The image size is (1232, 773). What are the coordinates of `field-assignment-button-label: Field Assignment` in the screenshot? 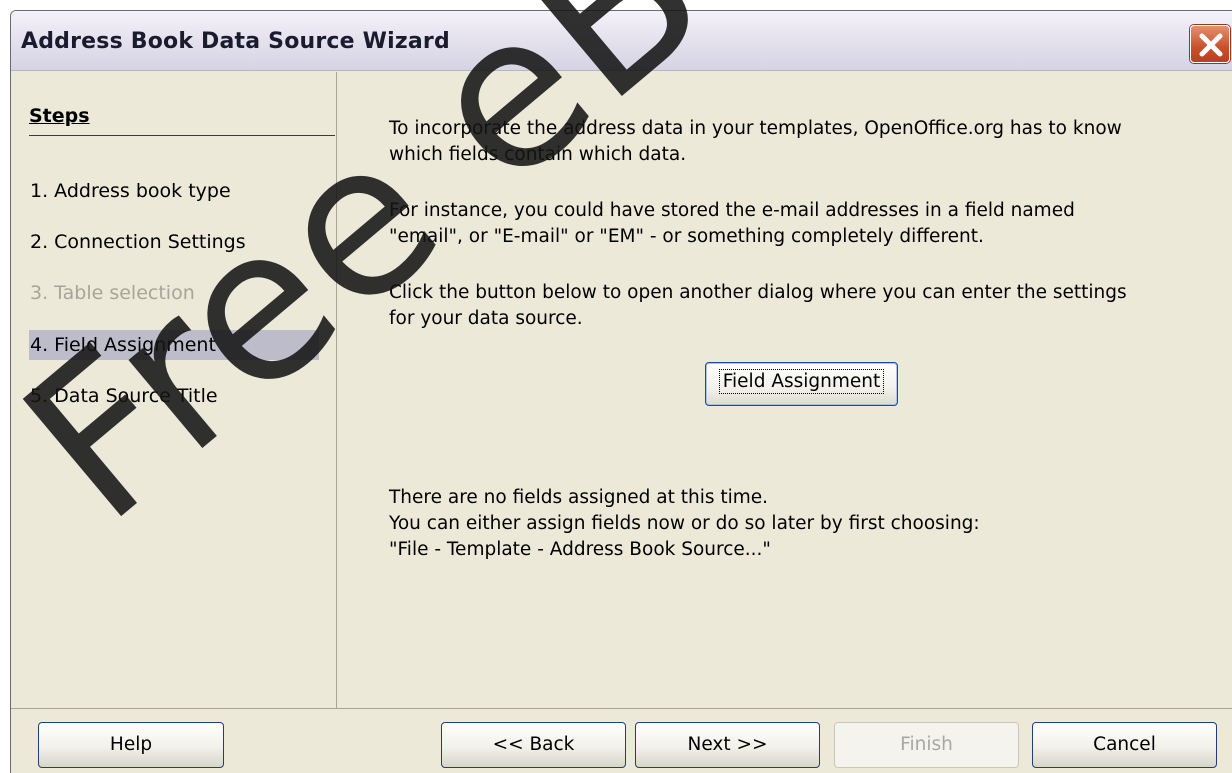 It's located at (801, 381).